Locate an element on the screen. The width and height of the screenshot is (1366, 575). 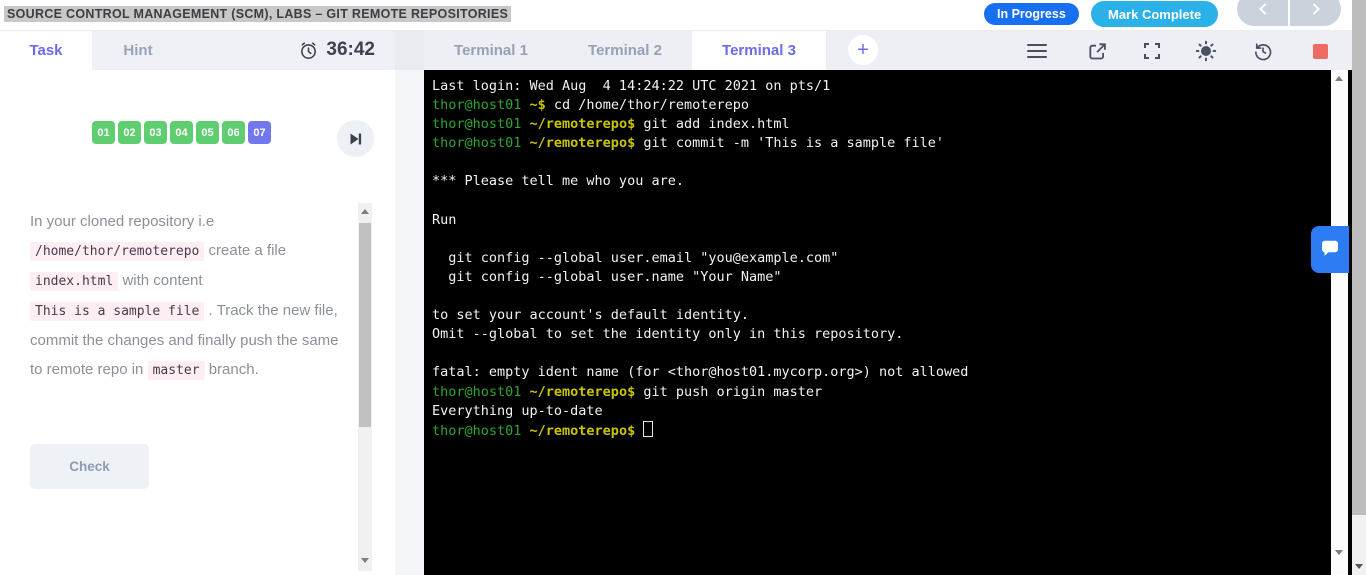
chevron-left-icon is located at coordinates (1262, 9).